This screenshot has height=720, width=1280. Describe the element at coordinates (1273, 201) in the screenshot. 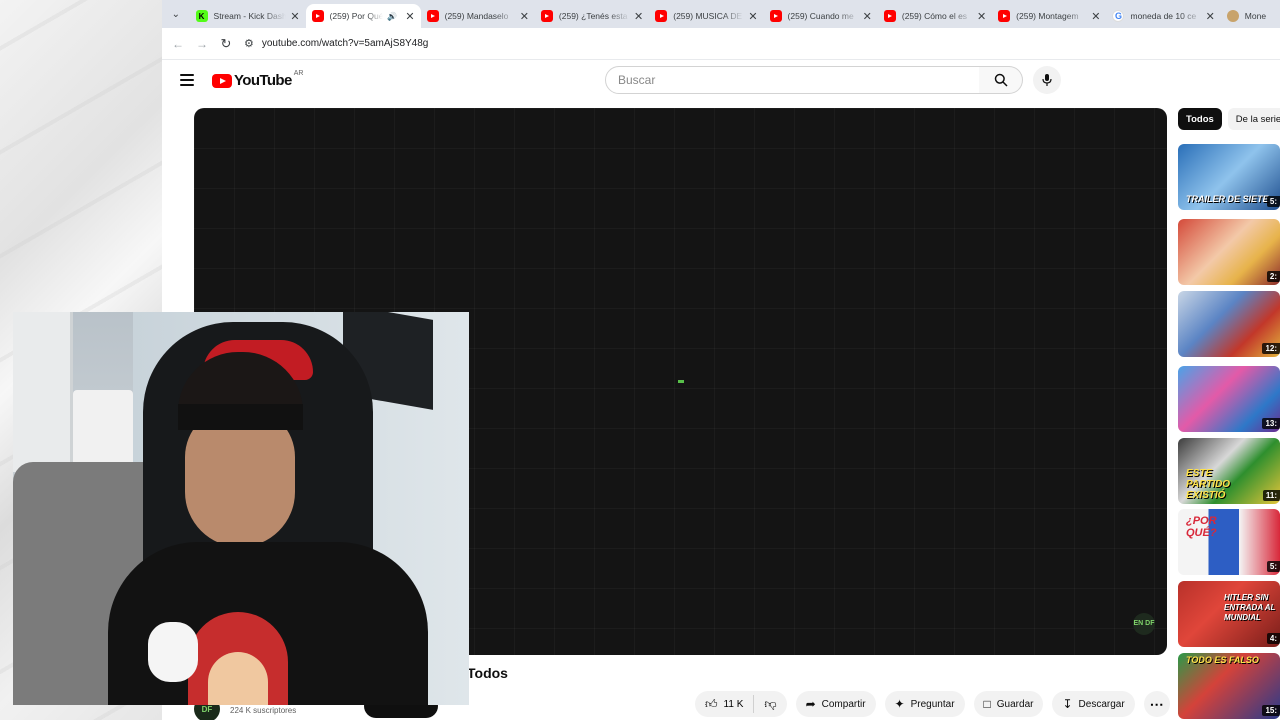

I see `video-duration: 5:` at that location.